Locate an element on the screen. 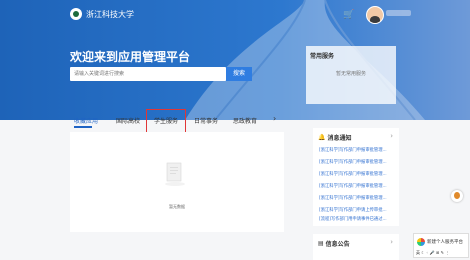 Image resolution: width=470 pixels, height=260 pixels. page-title: 欢迎来到应用管理平台 is located at coordinates (130, 57).